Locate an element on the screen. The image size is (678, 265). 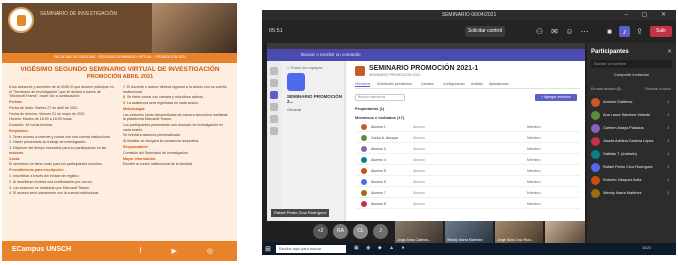
close-icon: ✕ is located at coordinates (669, 51).